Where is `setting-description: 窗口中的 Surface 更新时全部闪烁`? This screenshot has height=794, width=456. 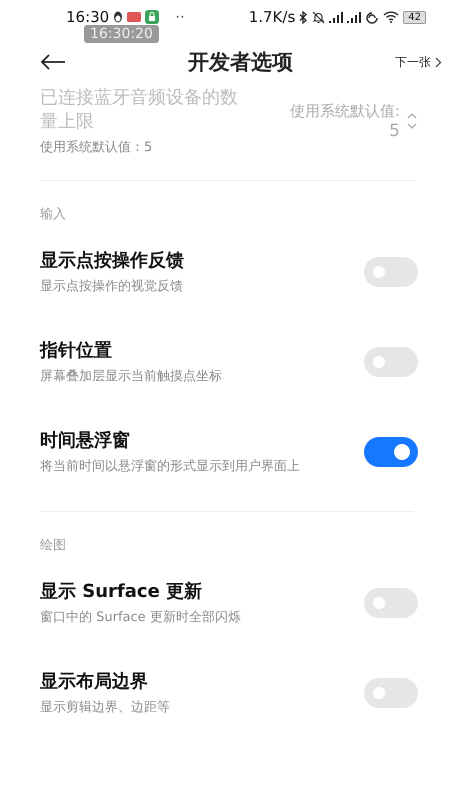
setting-description: 窗口中的 Surface 更新时全部闪烁 is located at coordinates (141, 617).